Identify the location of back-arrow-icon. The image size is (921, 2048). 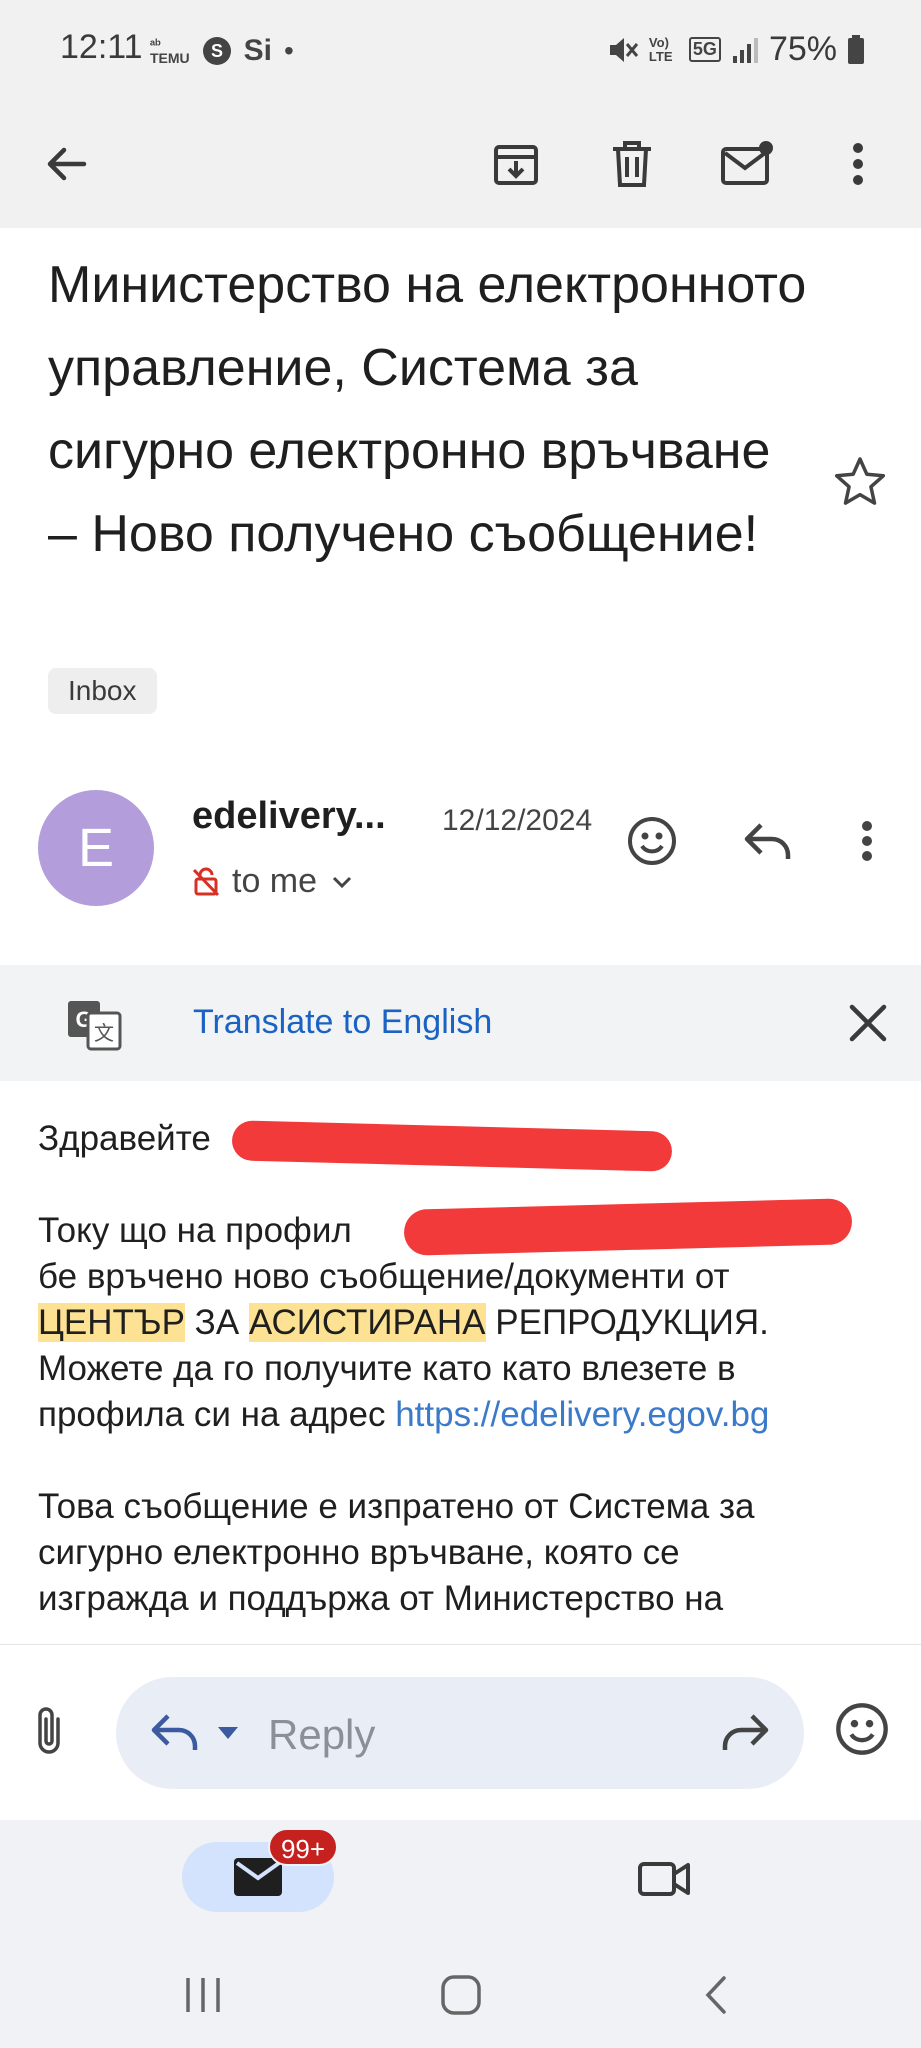
(67, 164).